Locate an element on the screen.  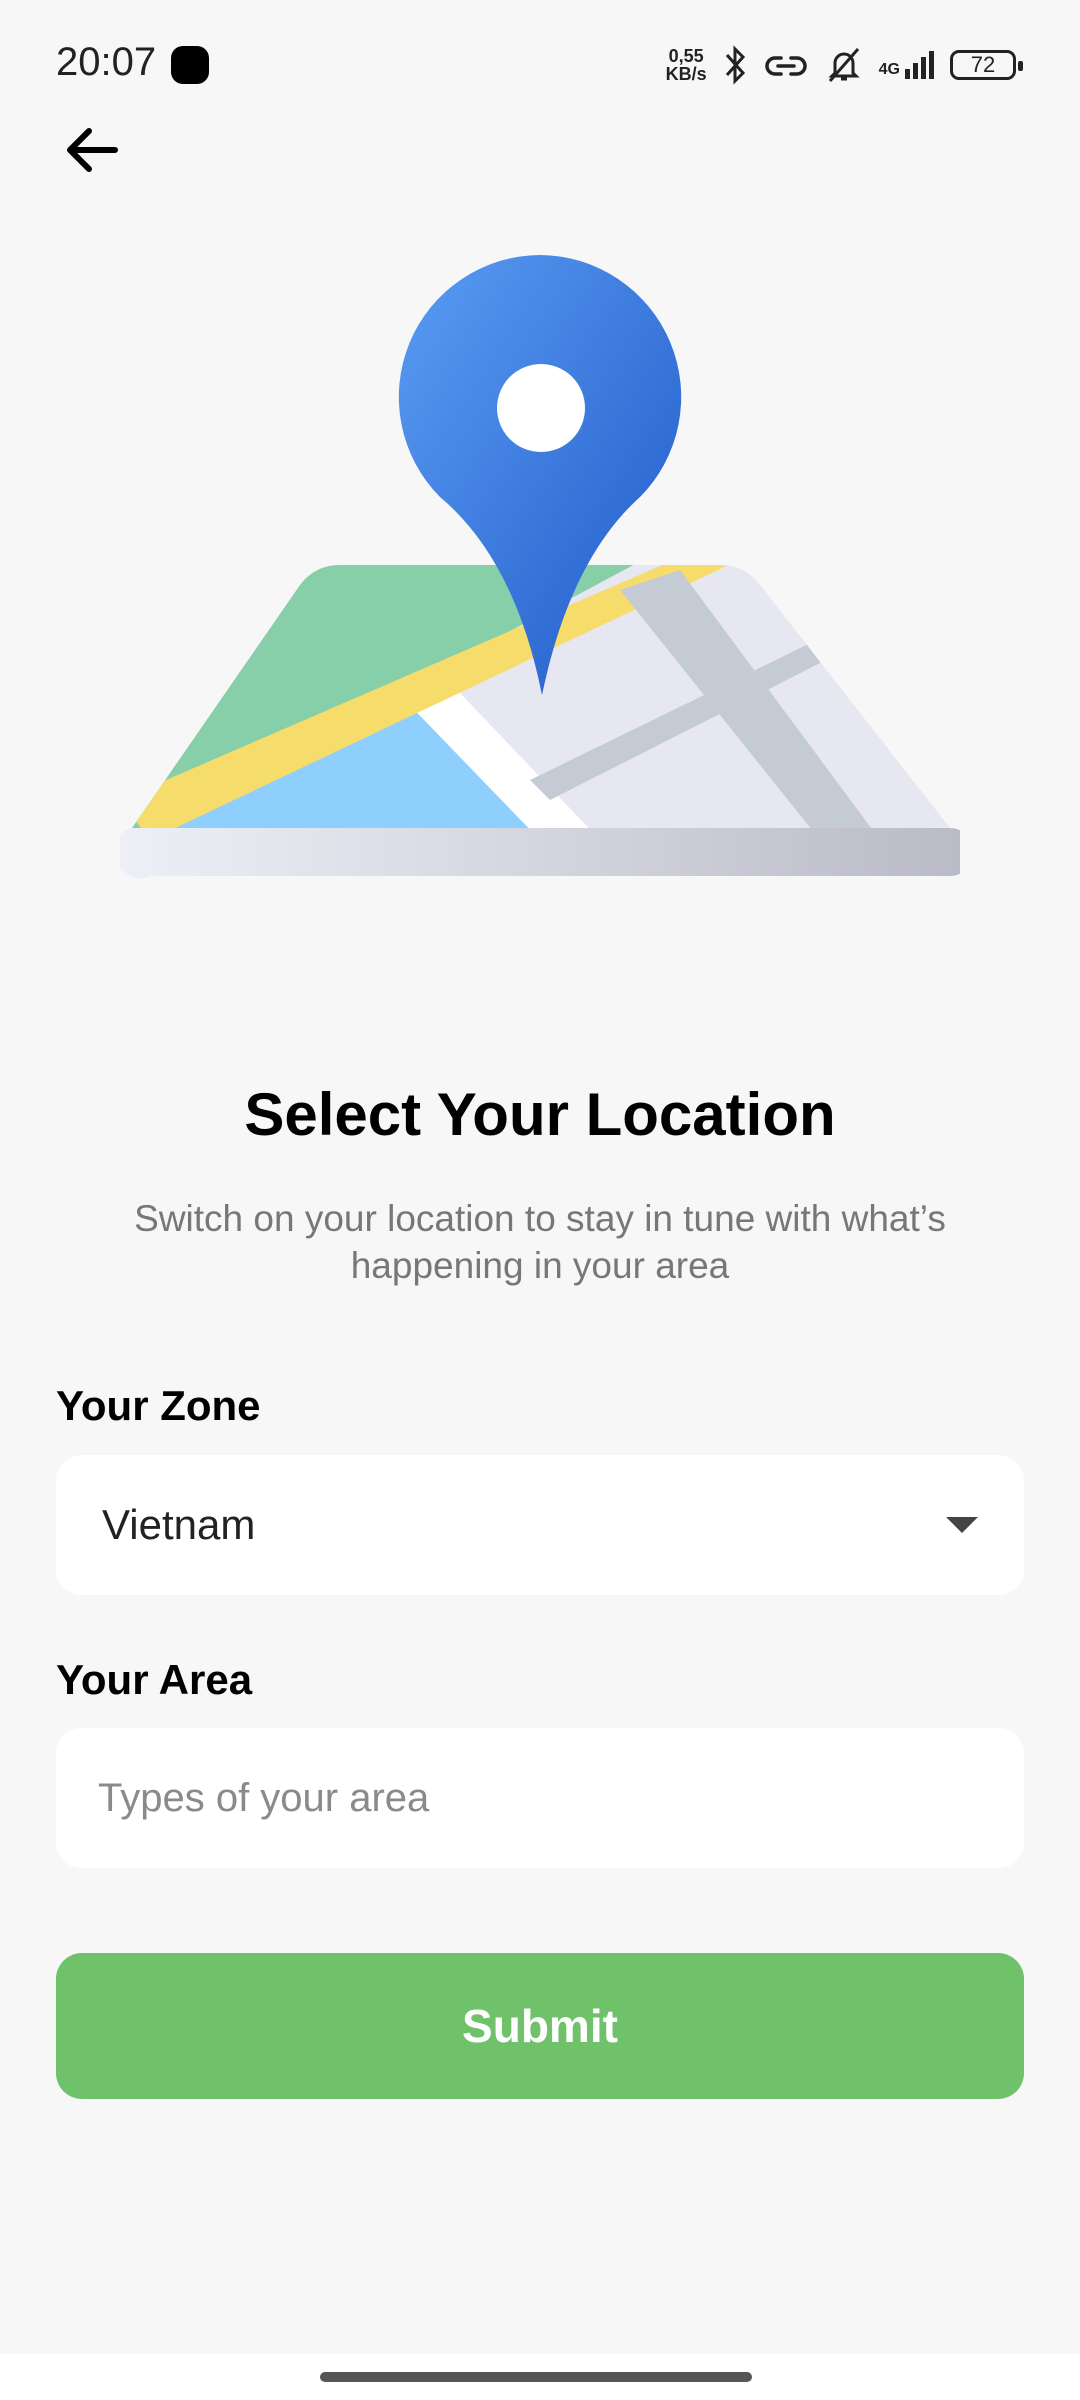
submit-button: Submit is located at coordinates (540, 2026).